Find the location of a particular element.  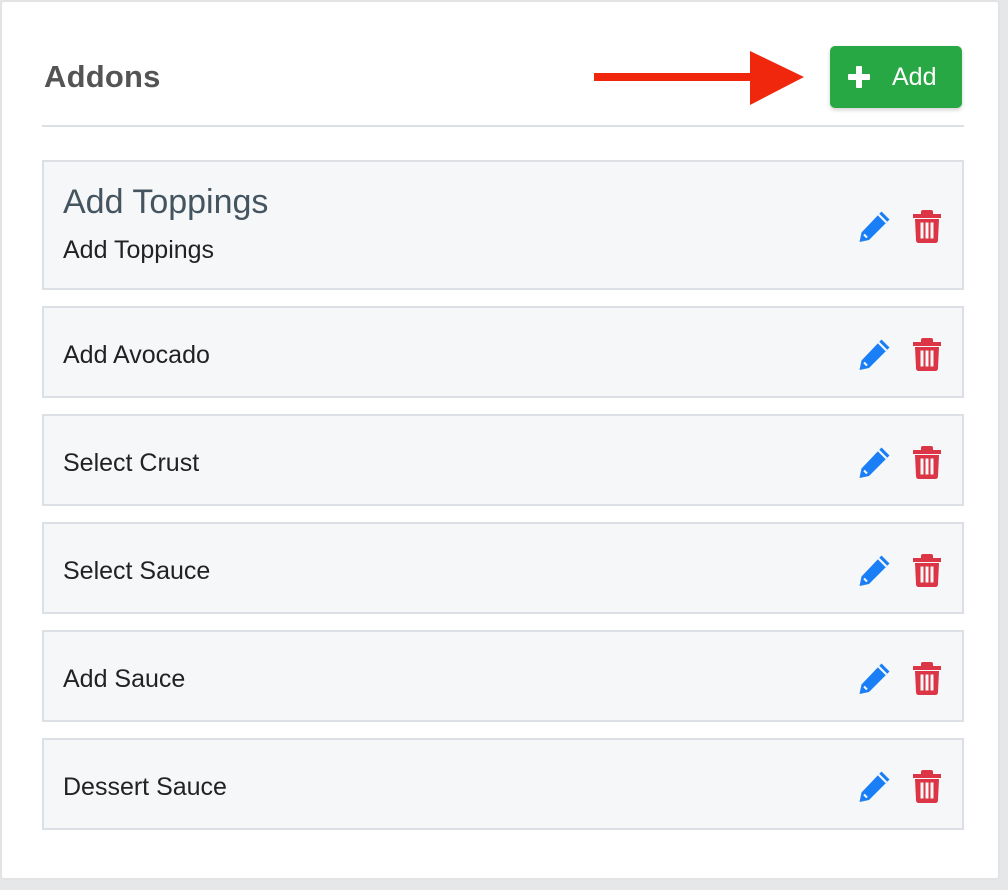

addon-item: Select Sauce is located at coordinates (503, 568).